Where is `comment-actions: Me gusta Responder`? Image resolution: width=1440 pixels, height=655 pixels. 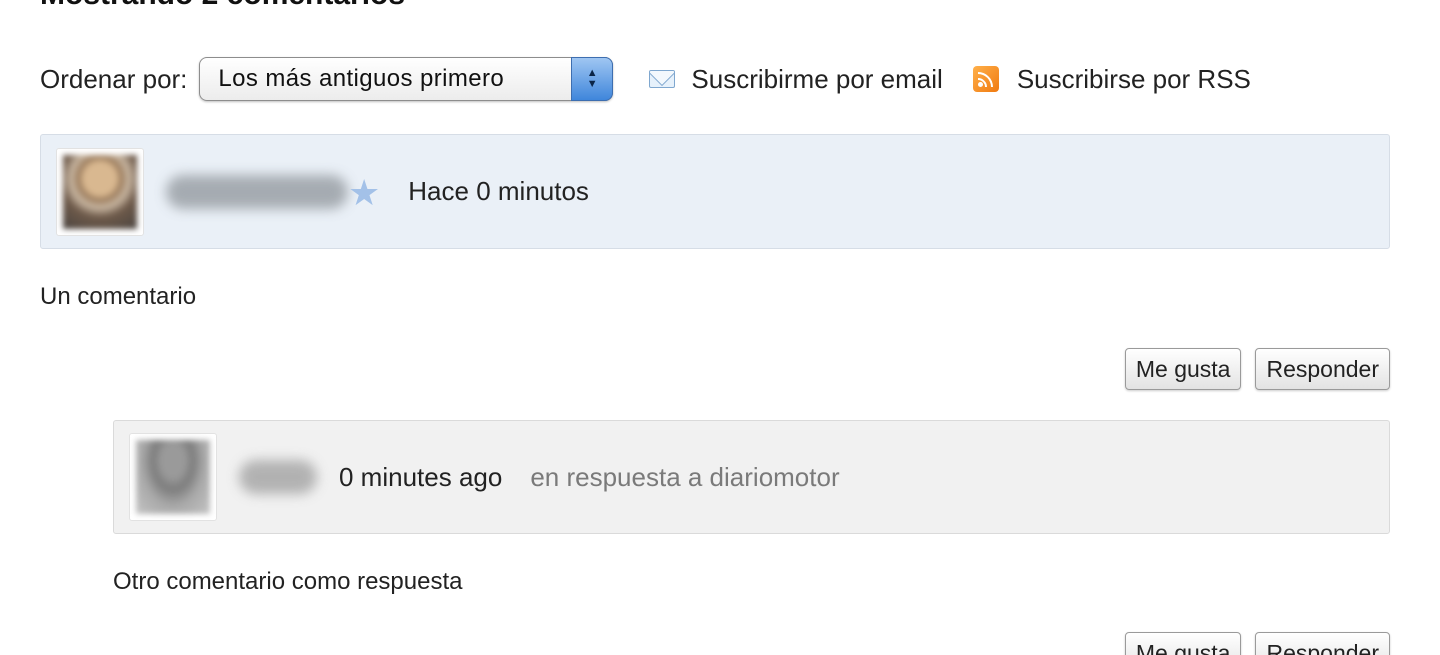 comment-actions: Me gusta Responder is located at coordinates (1250, 369).